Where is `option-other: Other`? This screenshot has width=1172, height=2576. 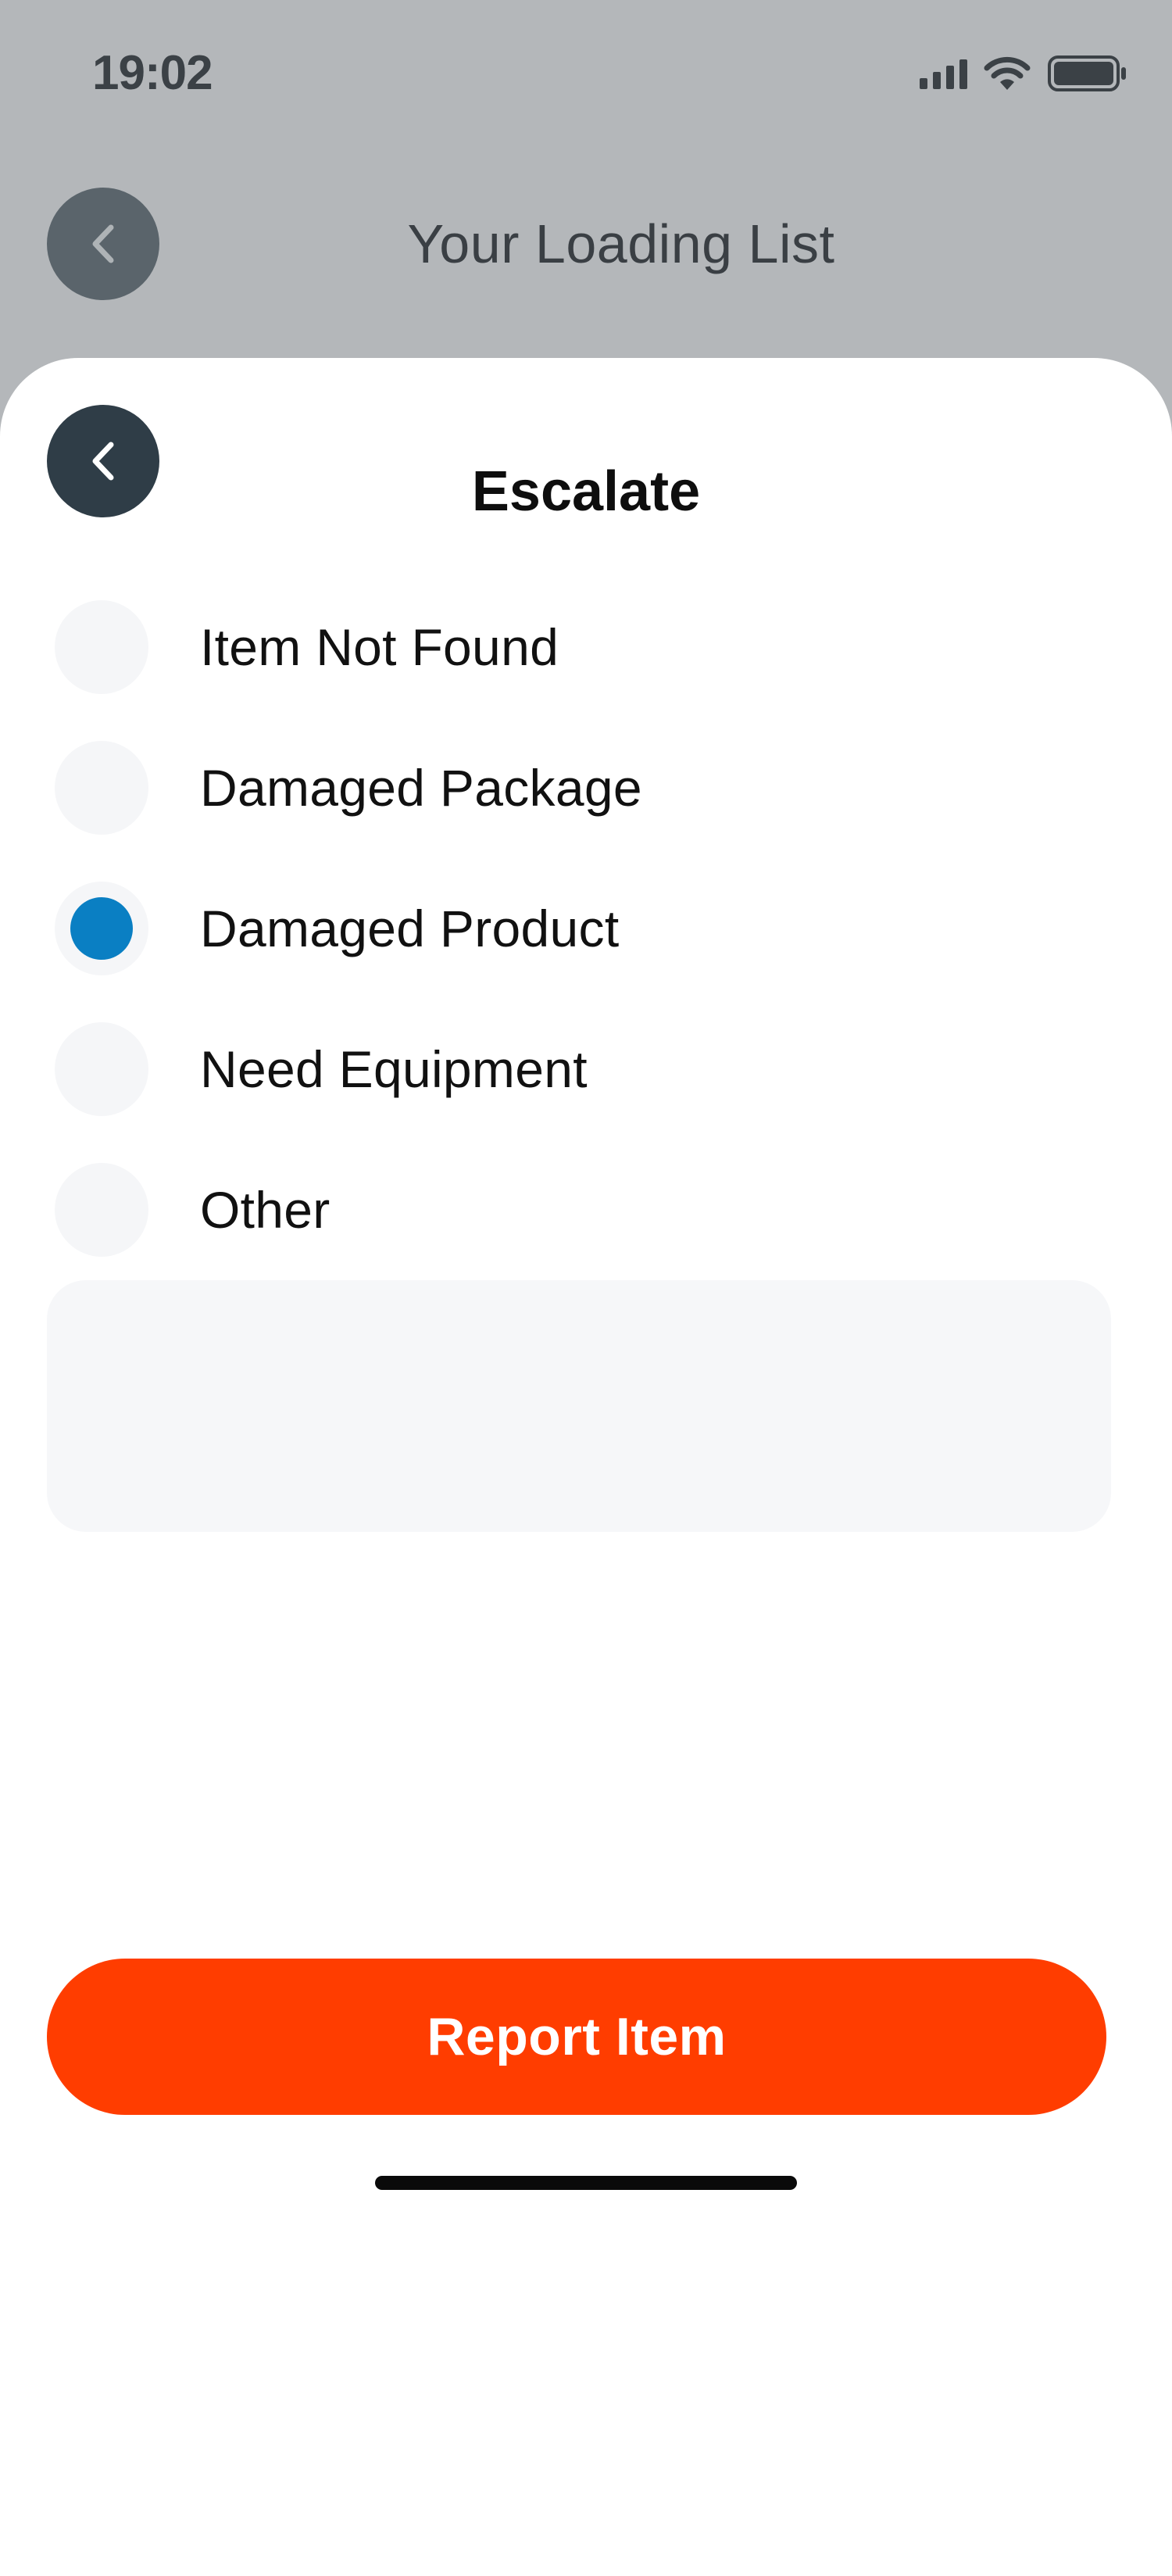 option-other: Other is located at coordinates (586, 1210).